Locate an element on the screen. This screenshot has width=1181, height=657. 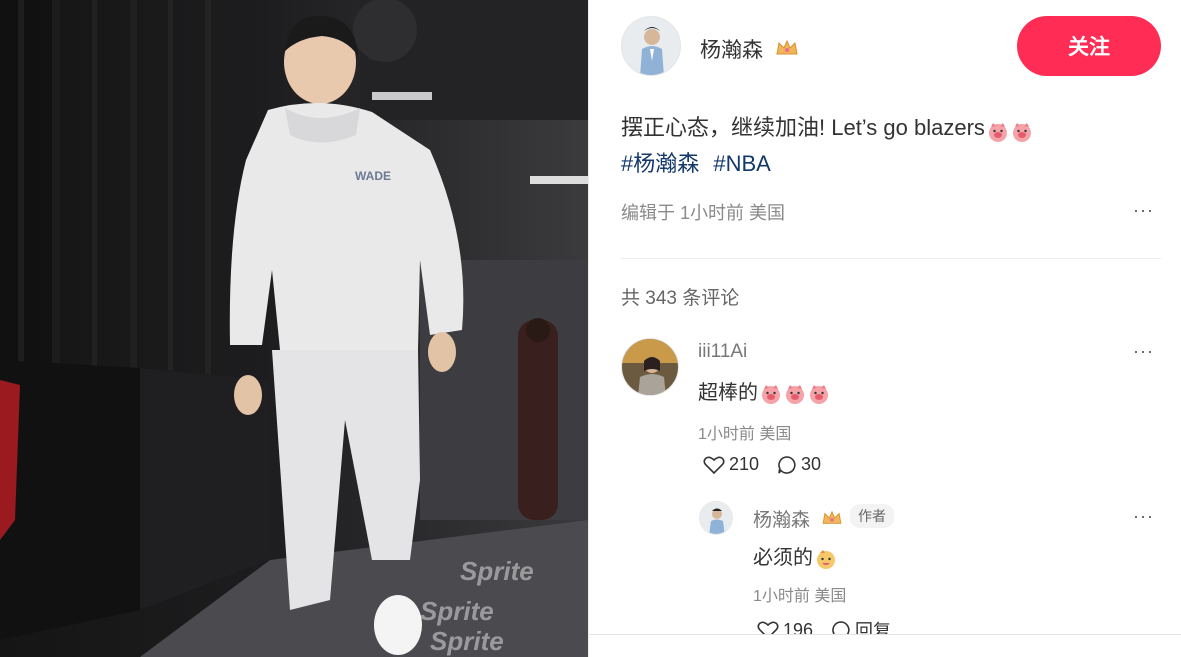
post-tags: #杨瀚森 #NBA is located at coordinates (700, 164).